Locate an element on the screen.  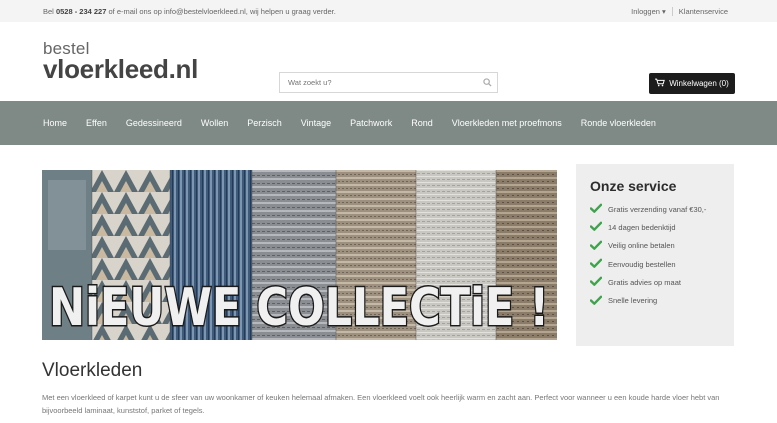
service-item-label: Gratis verzending vanaf €30,- is located at coordinates (657, 209).